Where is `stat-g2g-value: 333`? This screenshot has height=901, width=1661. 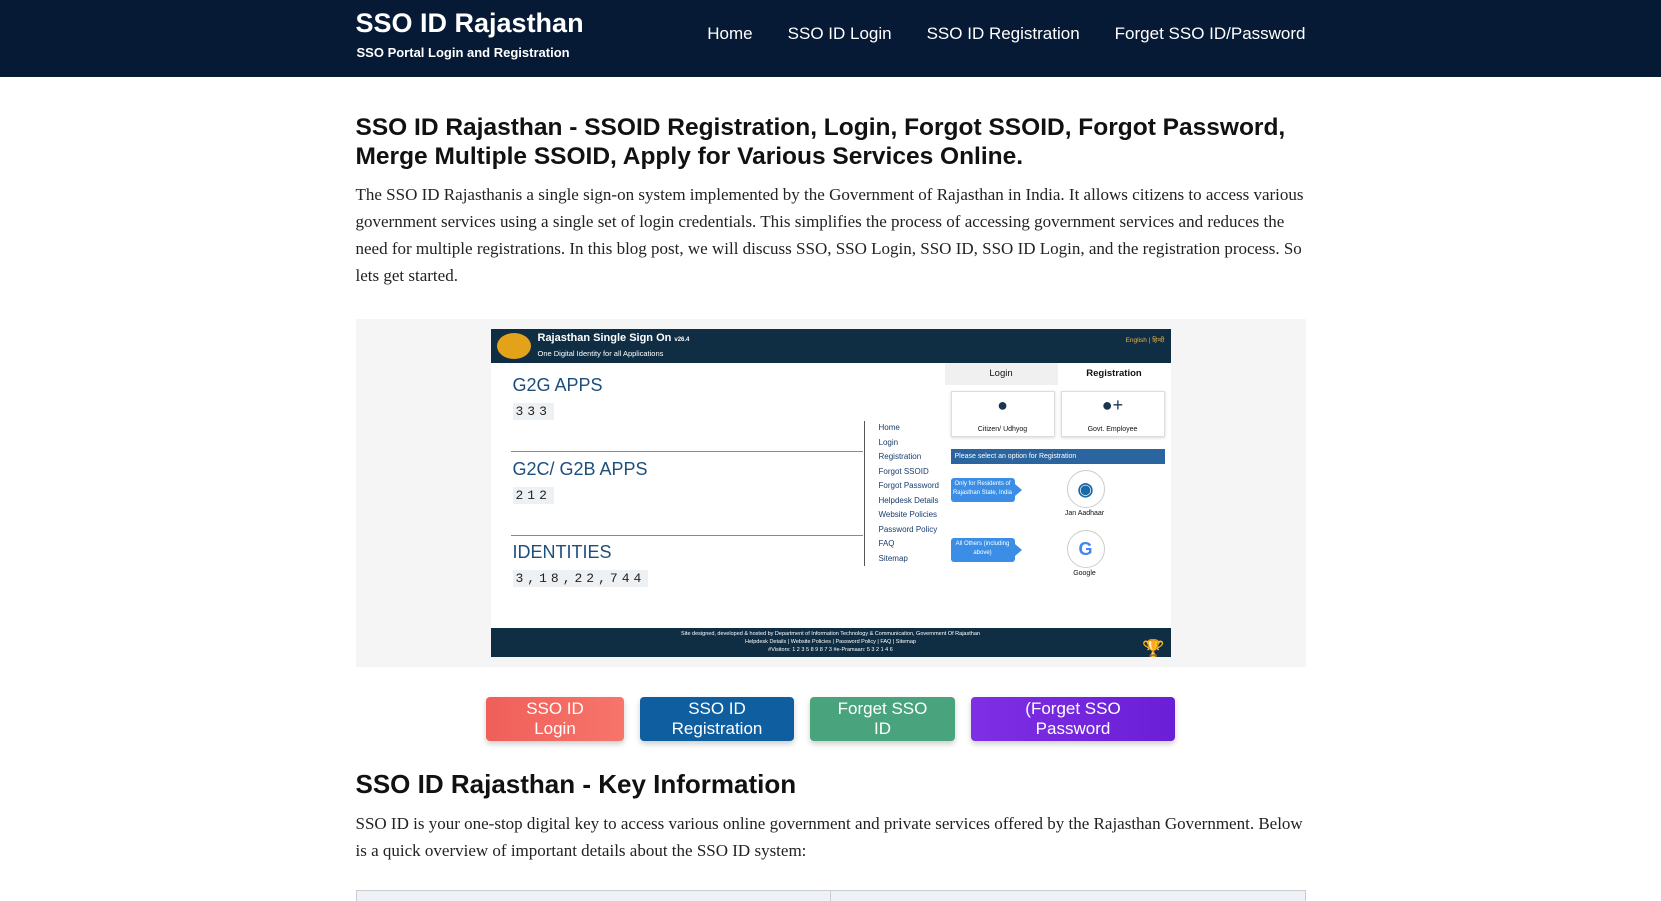 stat-g2g-value: 333 is located at coordinates (533, 411).